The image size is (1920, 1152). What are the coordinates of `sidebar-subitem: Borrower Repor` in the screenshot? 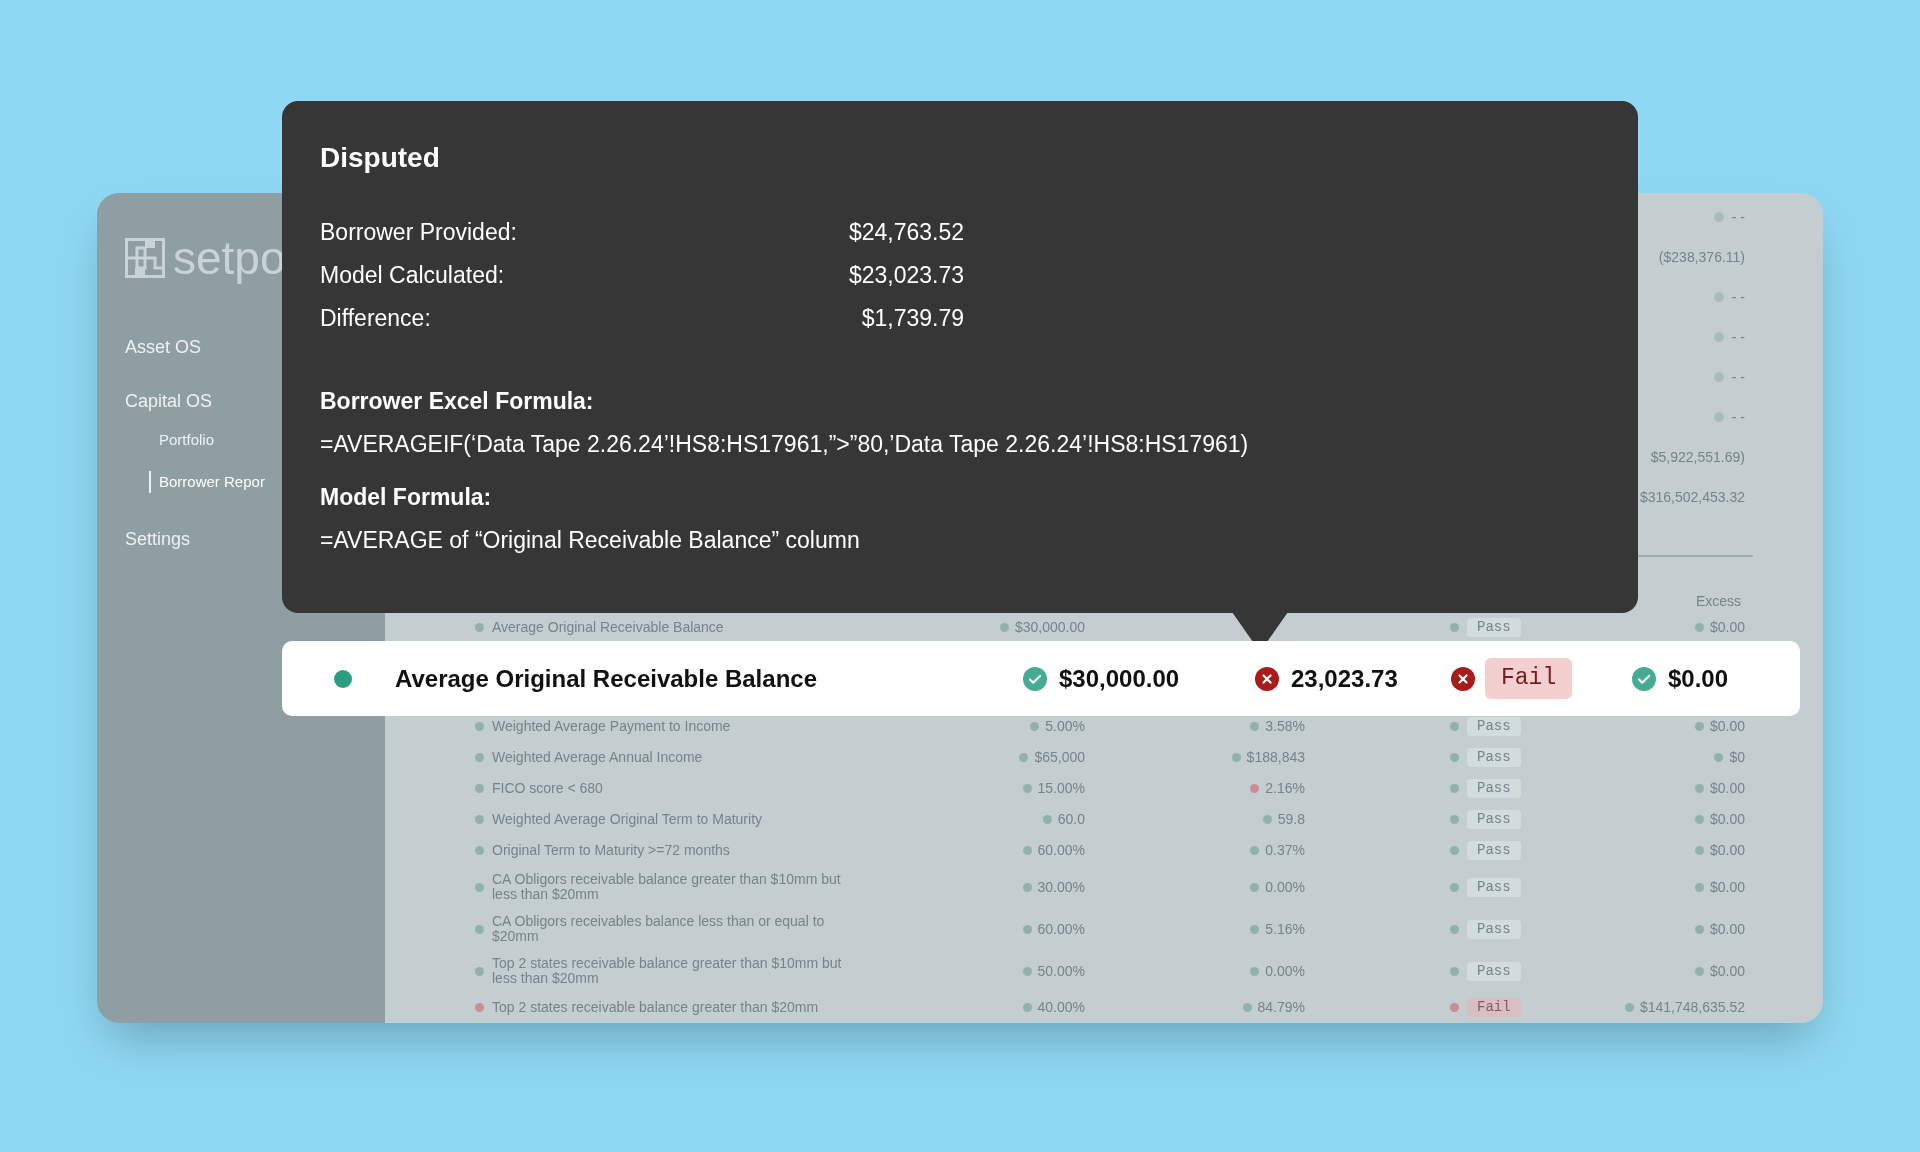 It's located at (207, 482).